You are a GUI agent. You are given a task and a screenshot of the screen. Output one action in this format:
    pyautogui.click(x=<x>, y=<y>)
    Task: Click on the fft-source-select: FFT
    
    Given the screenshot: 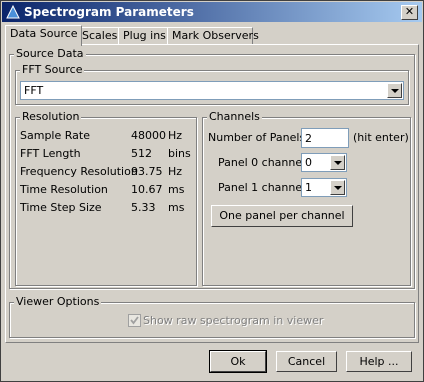 What is the action you would take?
    pyautogui.click(x=212, y=90)
    